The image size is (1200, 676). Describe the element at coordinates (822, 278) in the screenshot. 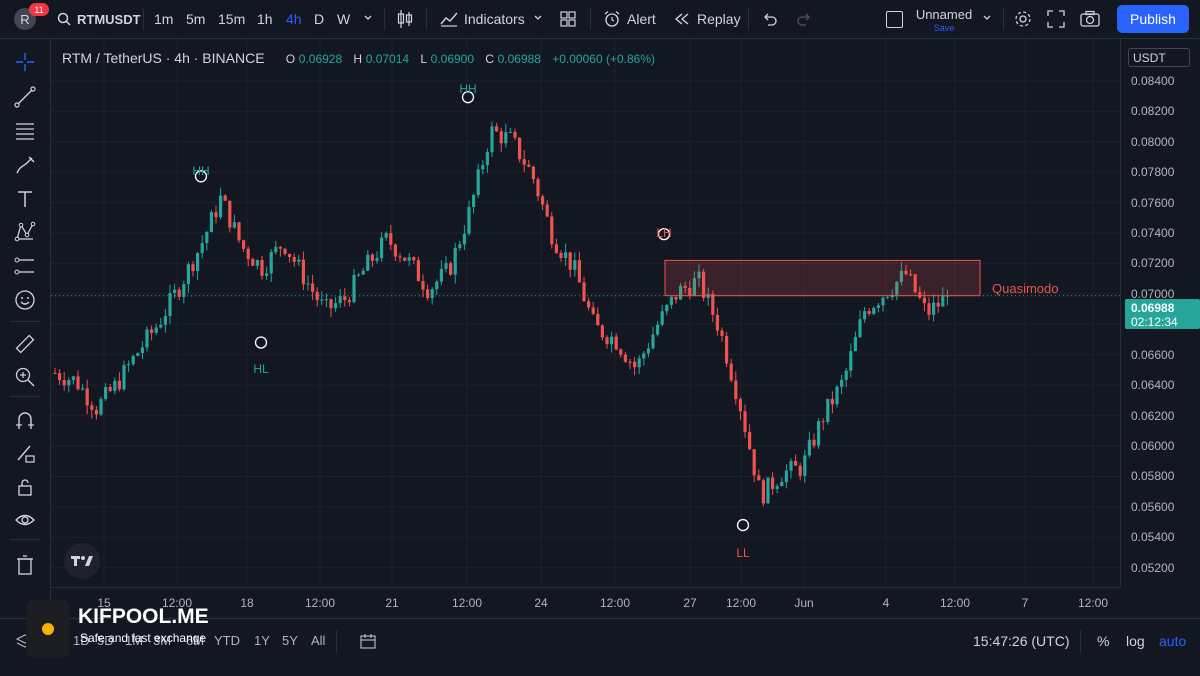

I see `quasimodo-zone` at that location.